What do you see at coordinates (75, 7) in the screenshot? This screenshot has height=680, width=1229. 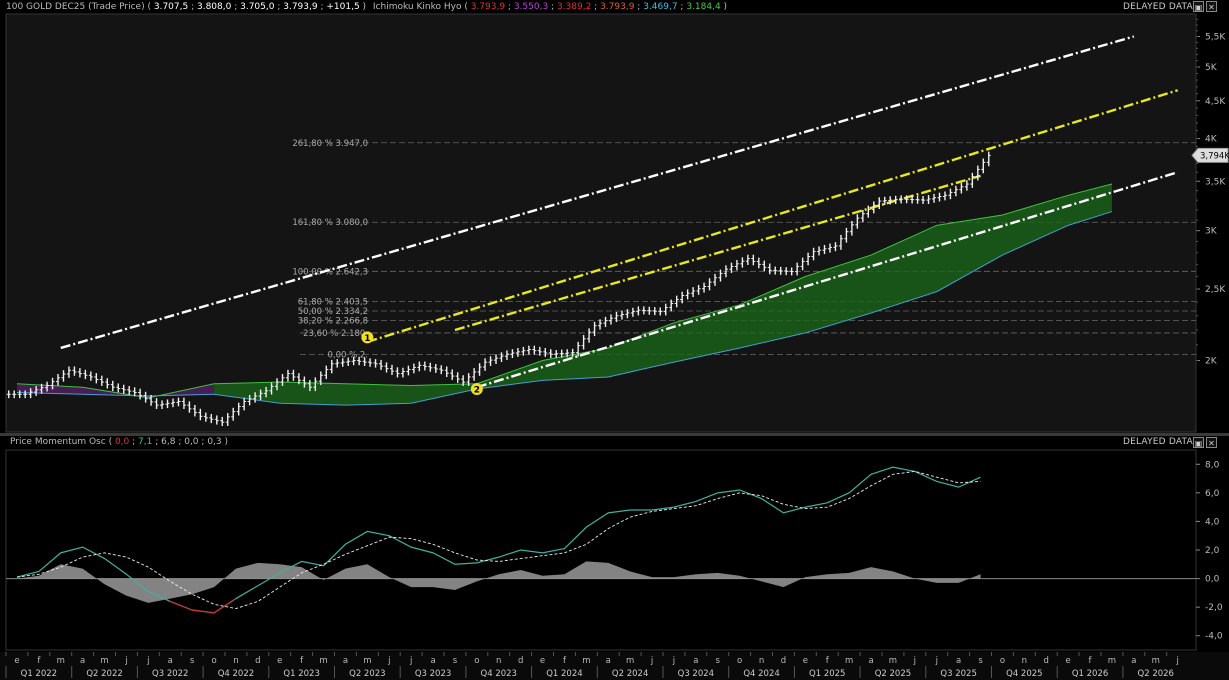 I see `instrument-name: 100 GOLD DEC25 (Trade Price)` at bounding box center [75, 7].